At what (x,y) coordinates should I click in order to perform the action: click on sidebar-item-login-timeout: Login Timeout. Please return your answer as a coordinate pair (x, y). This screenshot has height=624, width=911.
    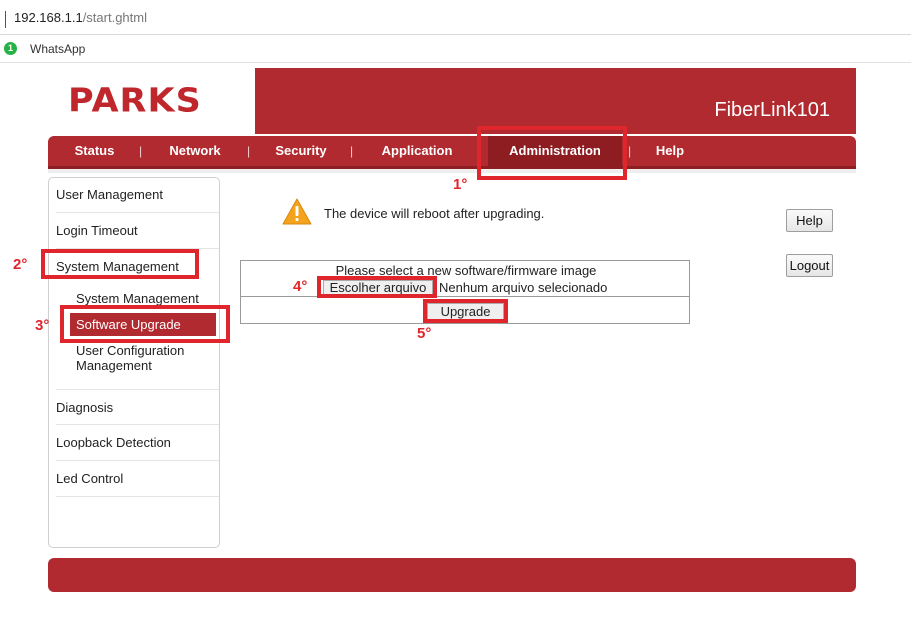
    Looking at the image, I should click on (137, 231).